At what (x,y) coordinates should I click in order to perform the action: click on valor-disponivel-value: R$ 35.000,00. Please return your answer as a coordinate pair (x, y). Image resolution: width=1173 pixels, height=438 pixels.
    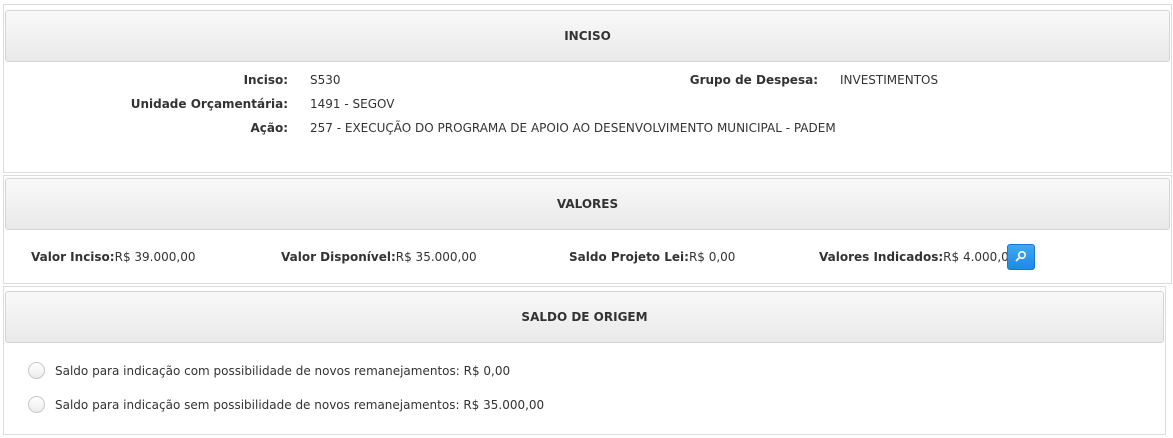
    Looking at the image, I should click on (436, 257).